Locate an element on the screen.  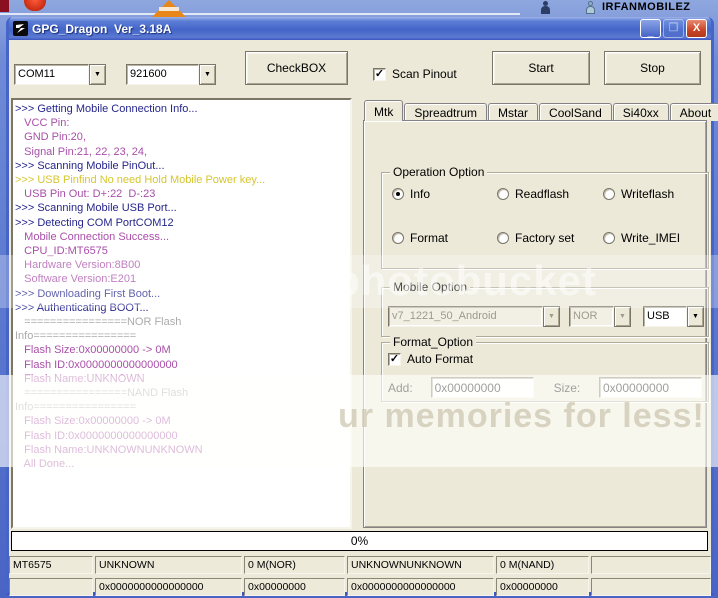
format-option-group: Format_Option ✓ Auto Format Add: Size: is located at coordinates (545, 368).